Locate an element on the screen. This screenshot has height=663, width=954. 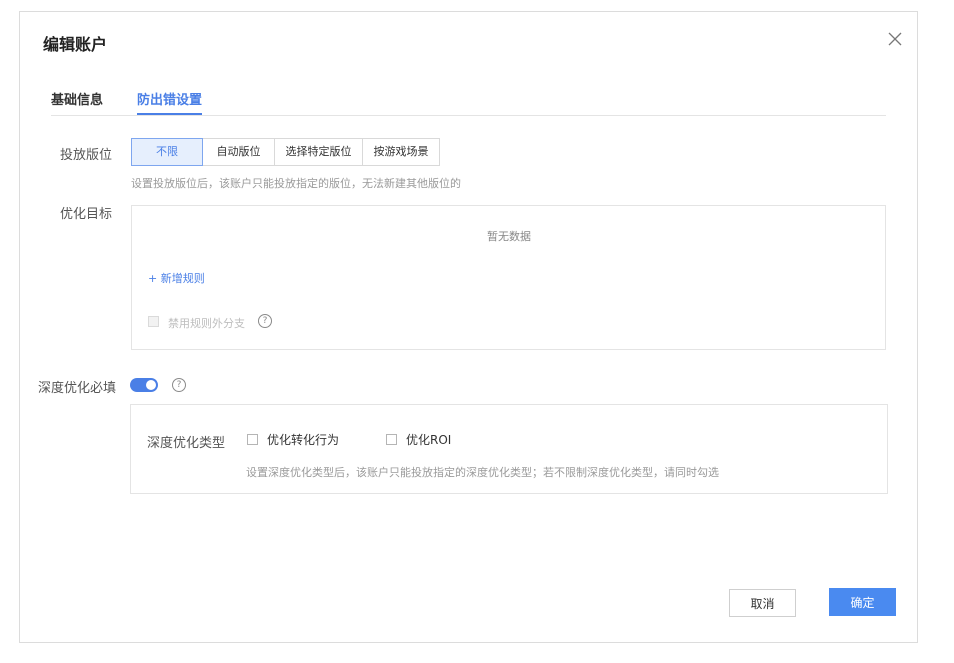
disable-branch-label: 禁用规则外分支 is located at coordinates (206, 323).